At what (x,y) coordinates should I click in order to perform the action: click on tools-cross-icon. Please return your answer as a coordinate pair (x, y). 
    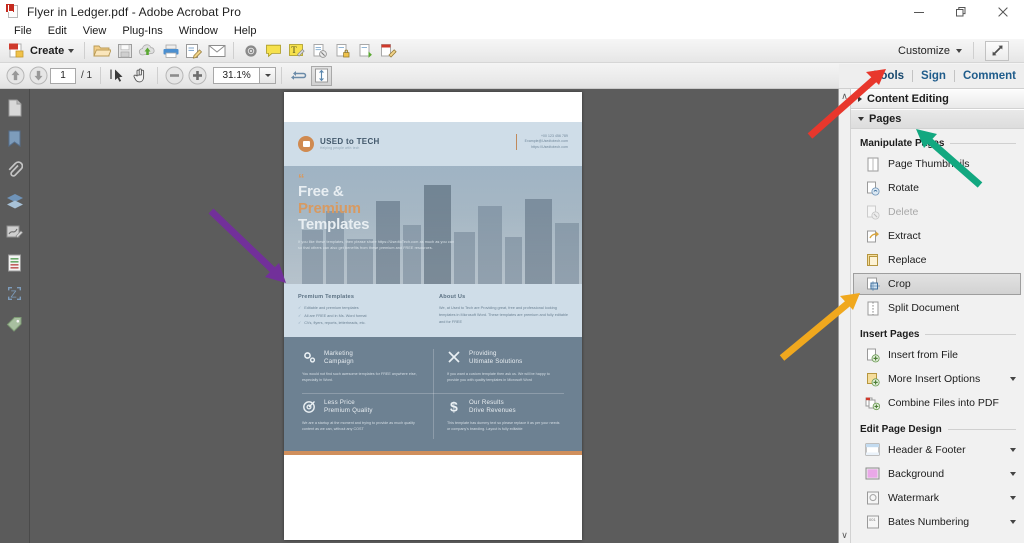
    Looking at the image, I should click on (454, 357).